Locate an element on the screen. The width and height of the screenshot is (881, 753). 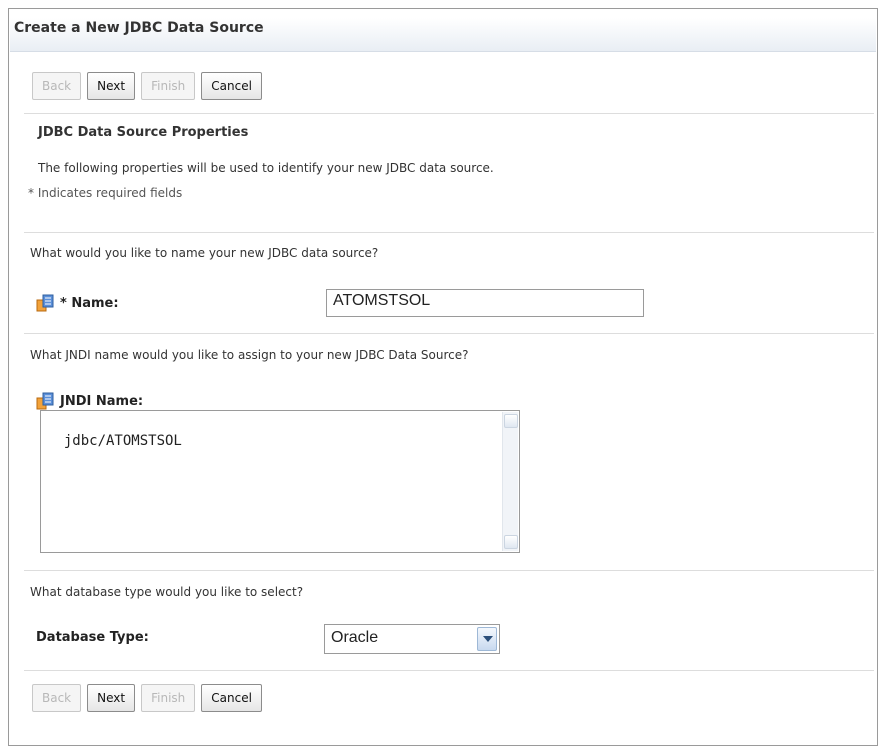
name-label-text: * Name: is located at coordinates (89, 303).